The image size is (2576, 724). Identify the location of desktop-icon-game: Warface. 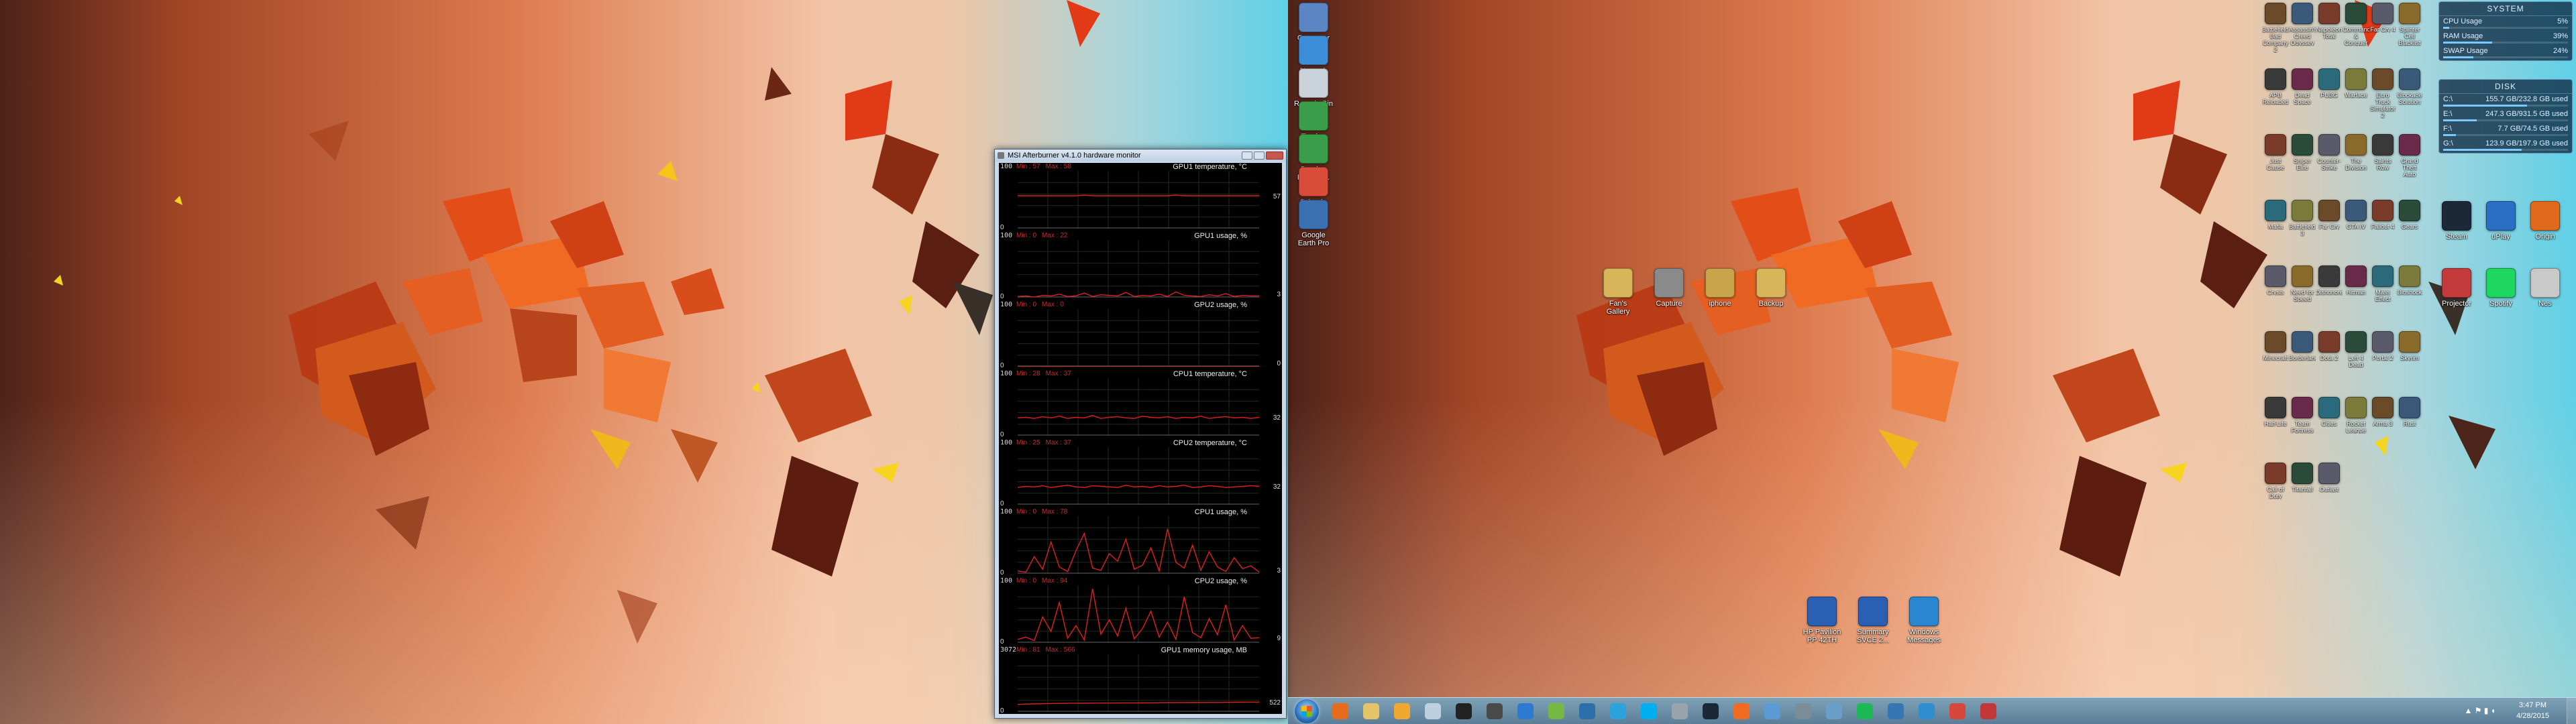
(2356, 83).